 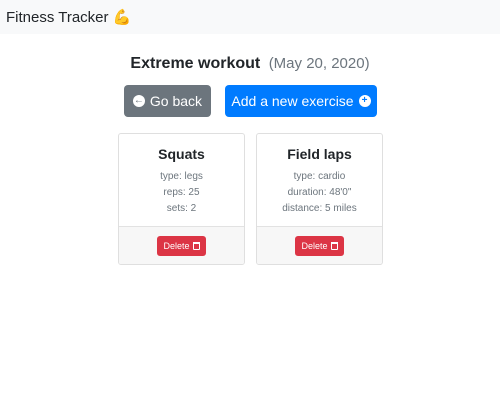 What do you see at coordinates (122, 17) in the screenshot?
I see `flexed-biceps-icon: 💪` at bounding box center [122, 17].